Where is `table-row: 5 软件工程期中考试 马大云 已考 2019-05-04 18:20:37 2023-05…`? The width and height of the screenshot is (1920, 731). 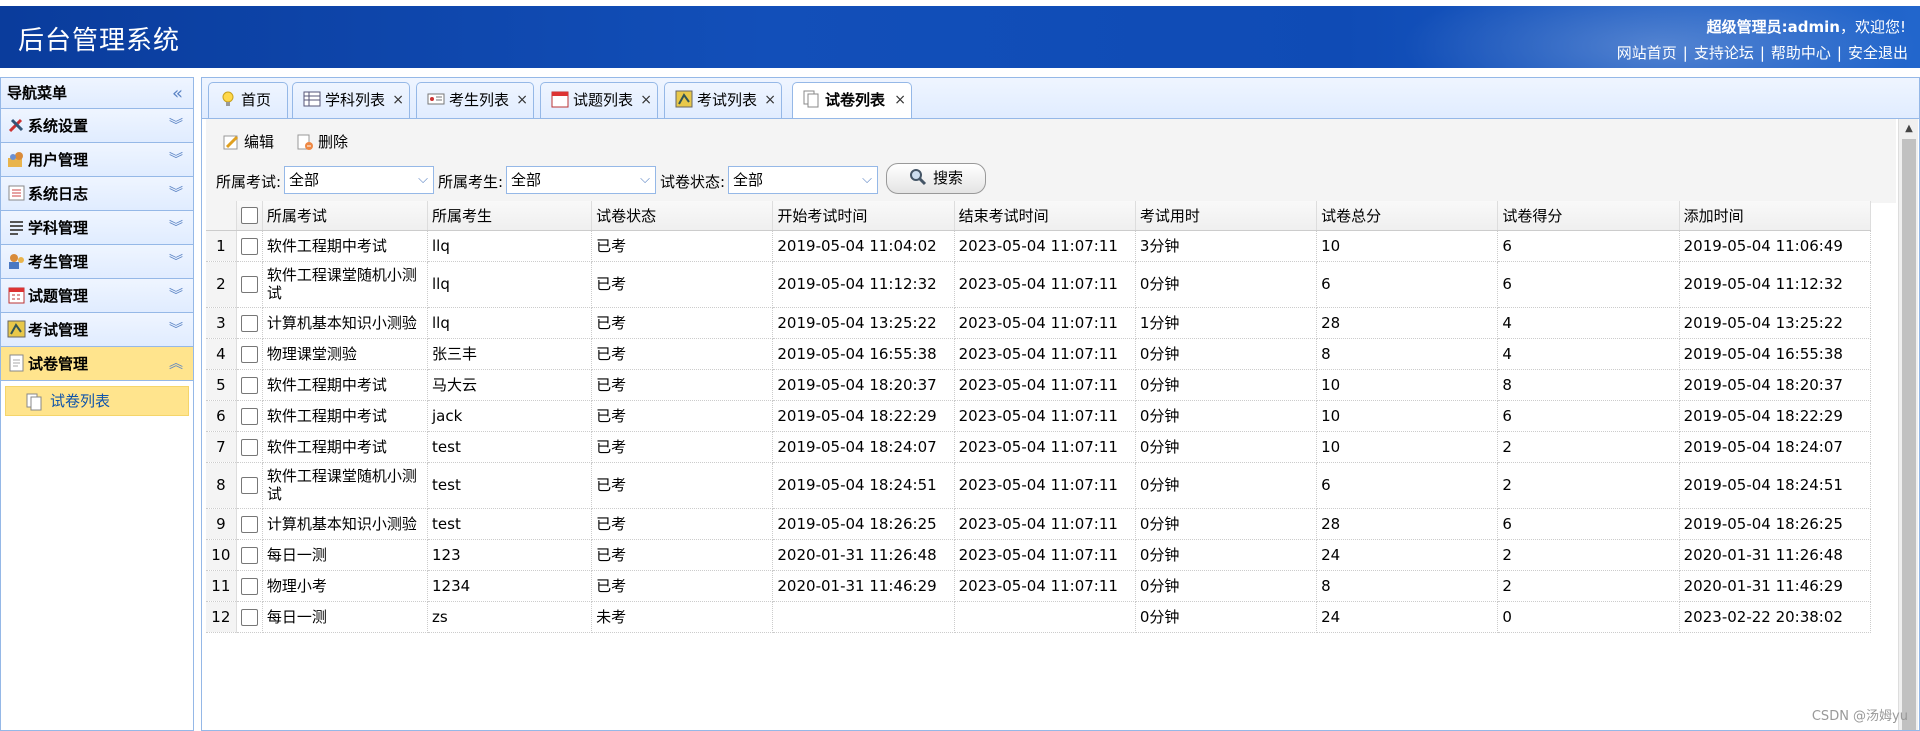
table-row: 5 软件工程期中考试 马大云 已考 2019-05-04 18:20:37 2023-05… is located at coordinates (1039, 385).